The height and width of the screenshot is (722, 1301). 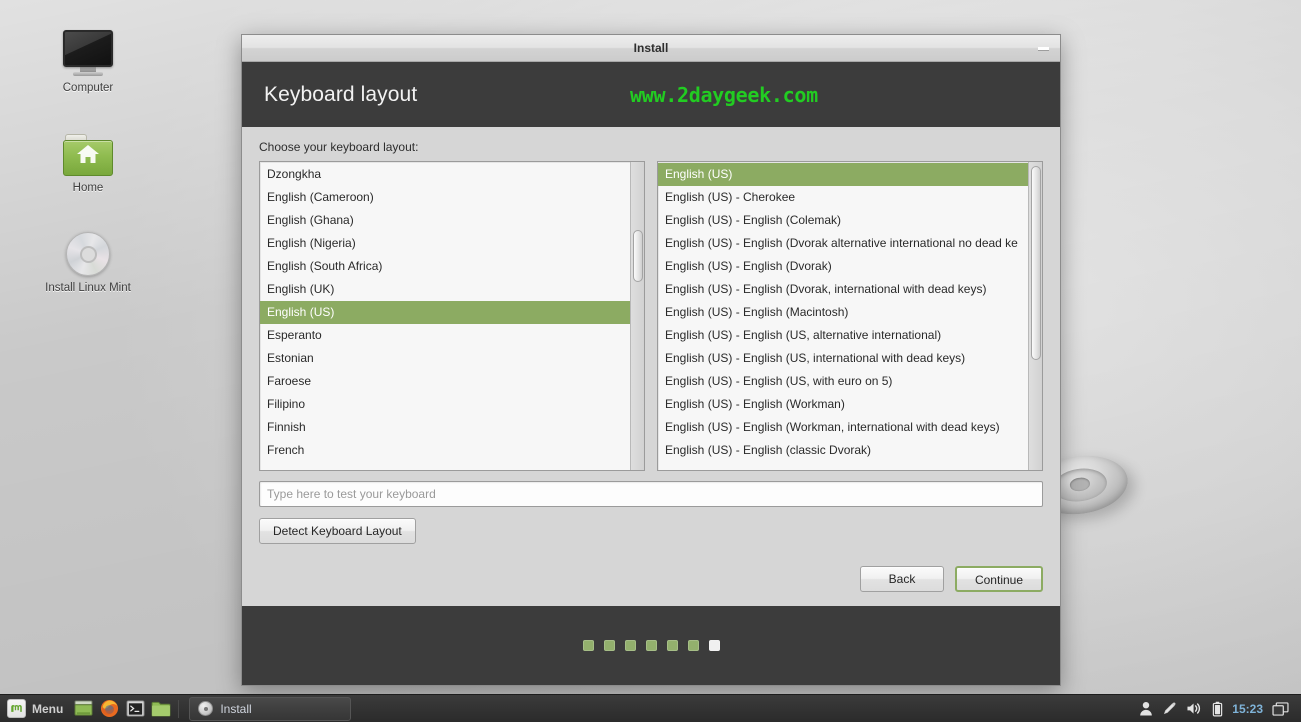 What do you see at coordinates (83, 709) in the screenshot?
I see `show-desktop-icon` at bounding box center [83, 709].